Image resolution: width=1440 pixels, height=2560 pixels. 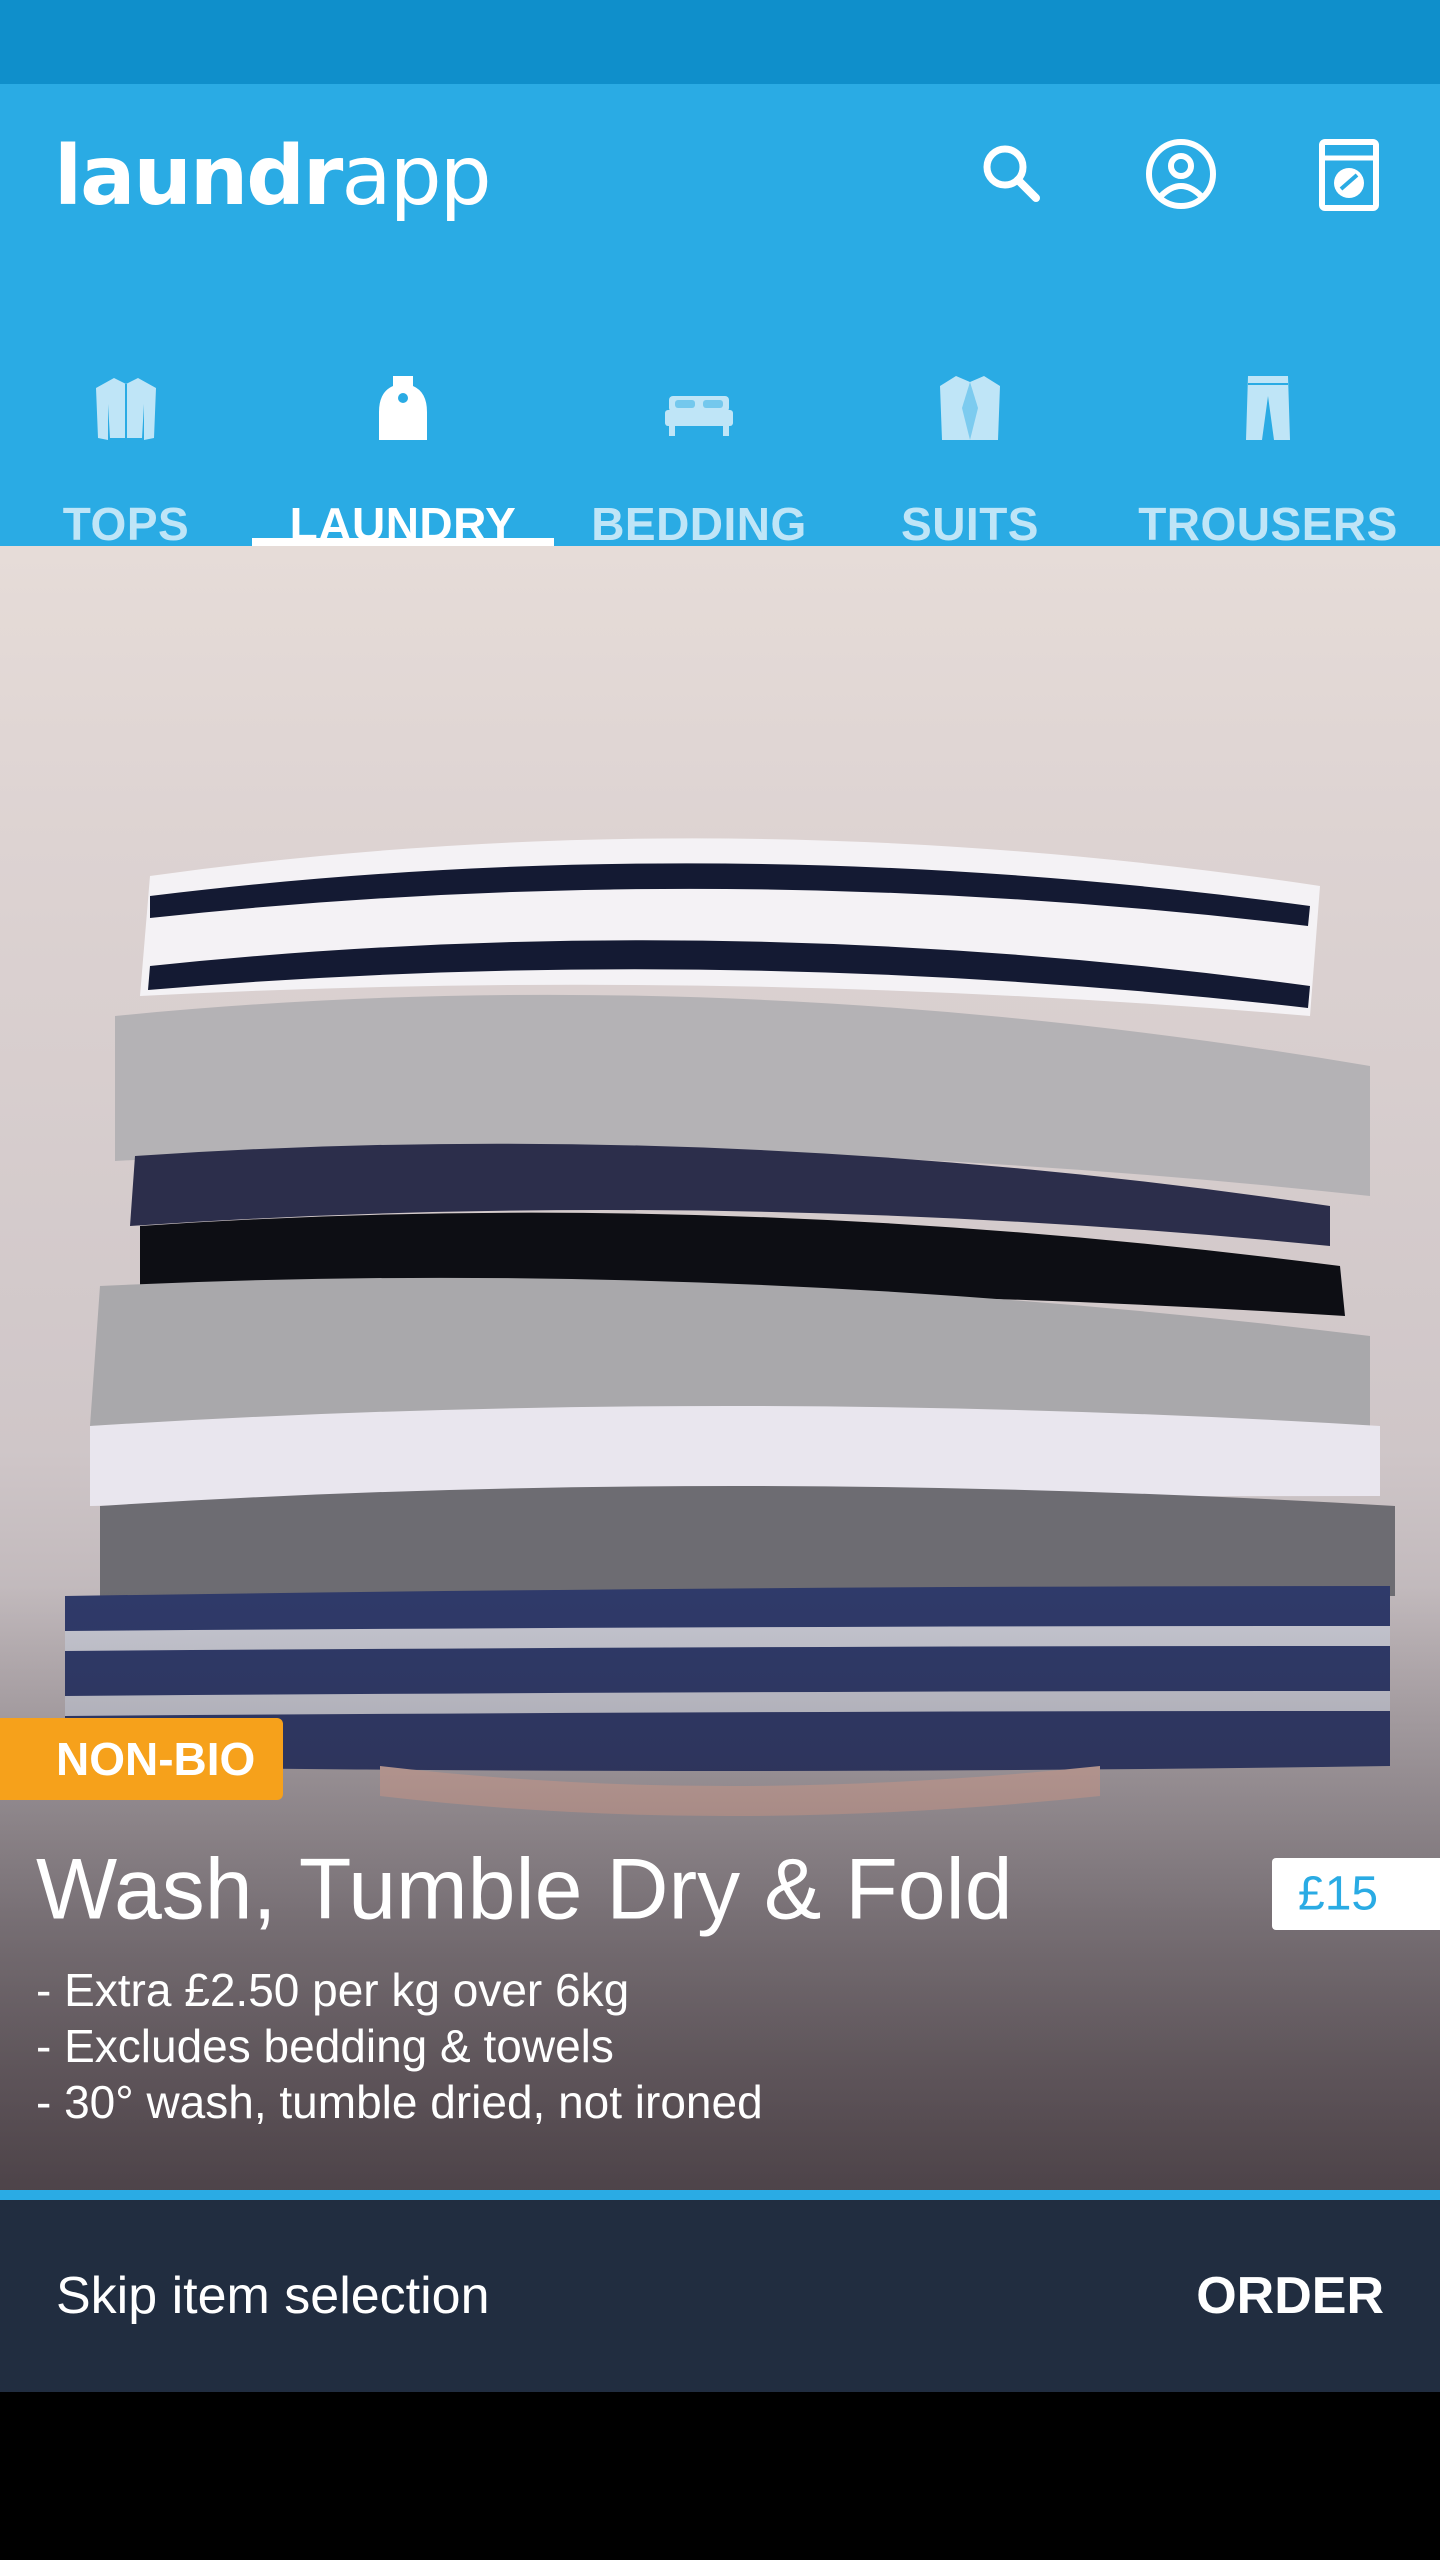 I want to click on bottom-action-bar: Skip item selection ORDER, so click(x=720, y=2296).